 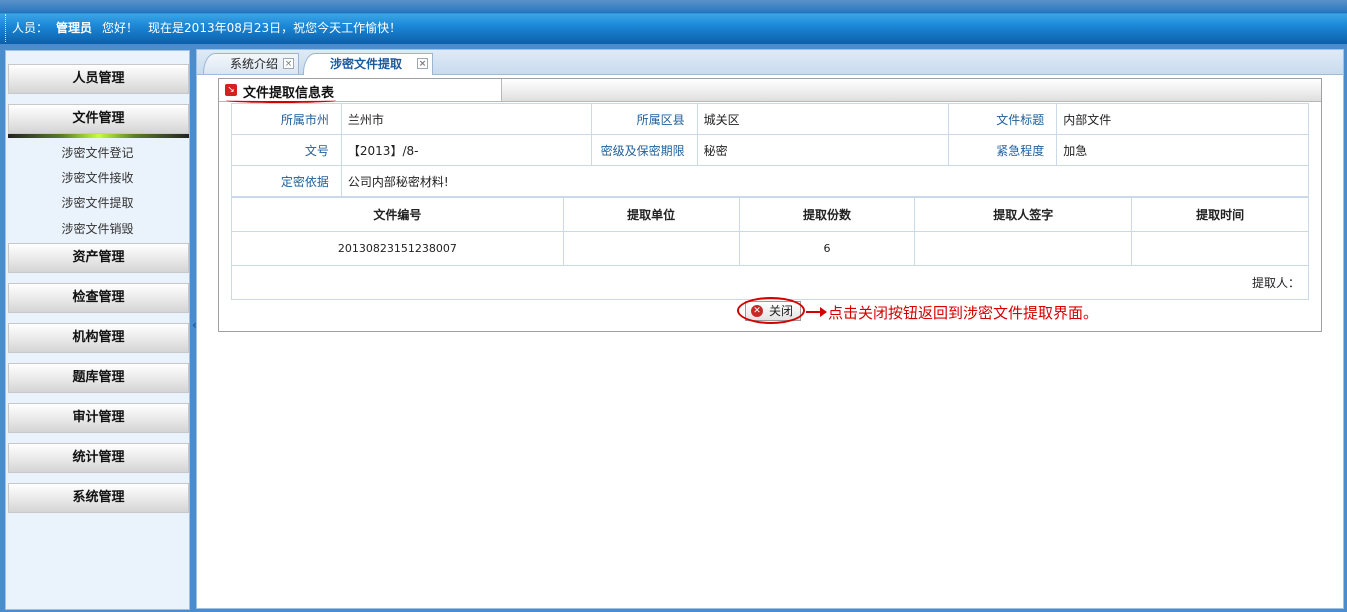 I want to click on header-strip, so click(x=673, y=6).